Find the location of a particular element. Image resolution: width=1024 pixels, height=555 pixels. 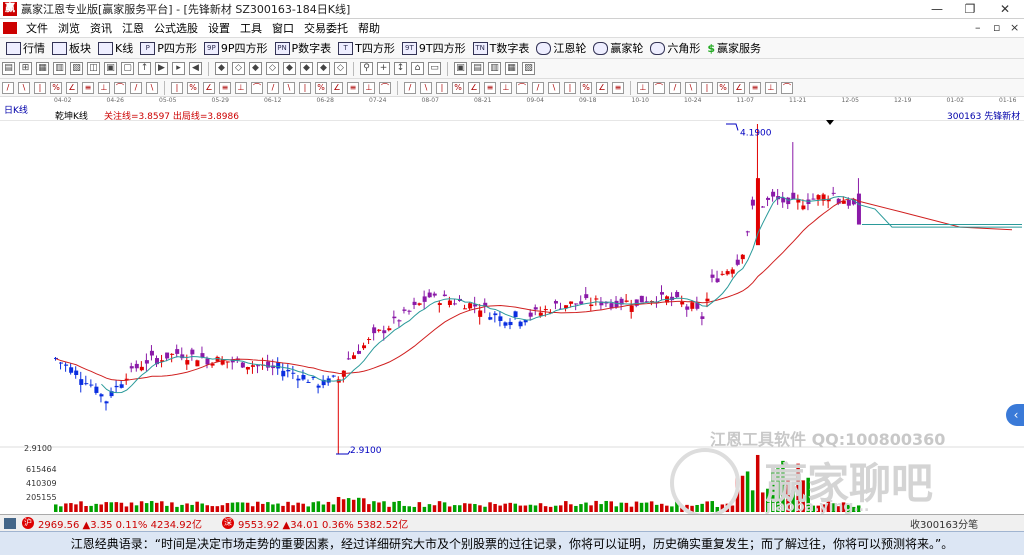

menu-file: 文件 is located at coordinates (37, 28).